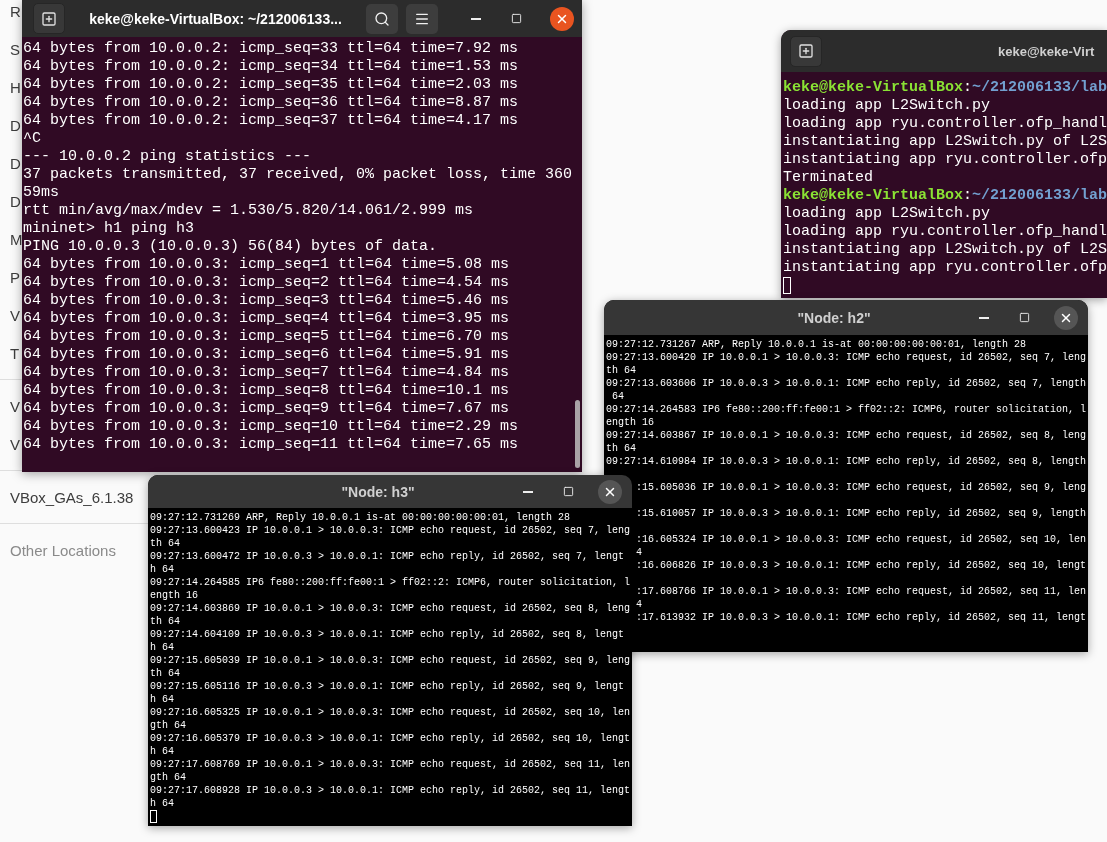  I want to click on terminal-line: 64 bytes from 10.0.0.3: icmp_seq=5 ttl=64 time=6.70 ms, so click(267, 337).